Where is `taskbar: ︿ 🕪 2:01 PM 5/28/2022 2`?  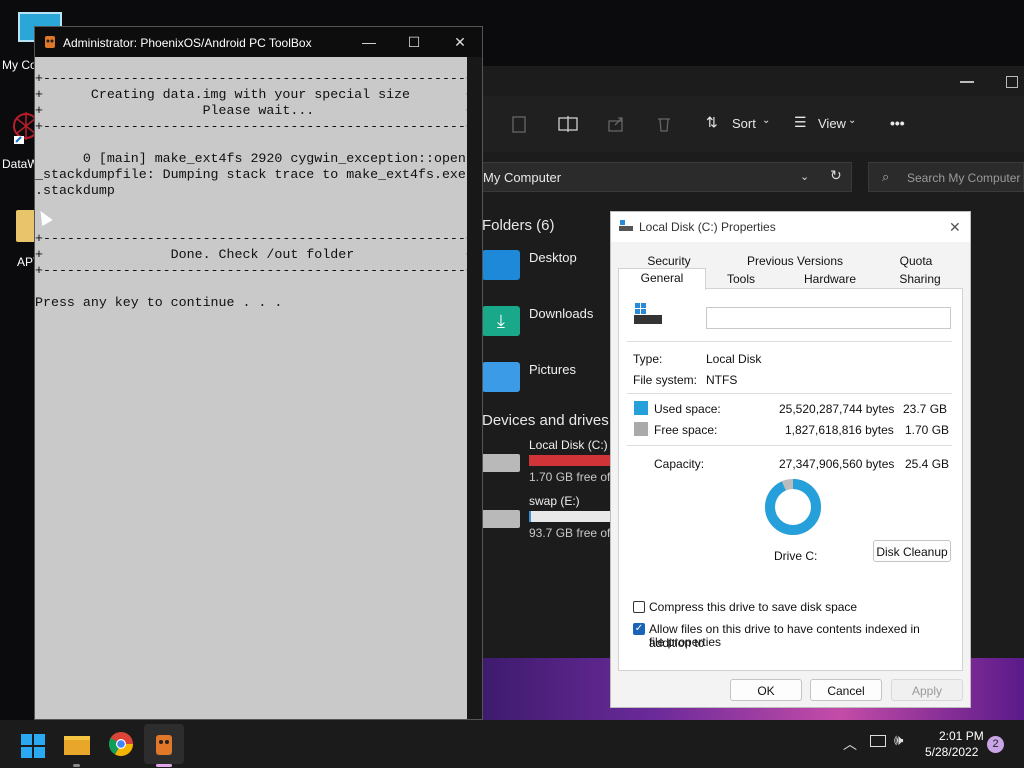
taskbar: ︿ 🕪 2:01 PM 5/28/2022 2 is located at coordinates (512, 744).